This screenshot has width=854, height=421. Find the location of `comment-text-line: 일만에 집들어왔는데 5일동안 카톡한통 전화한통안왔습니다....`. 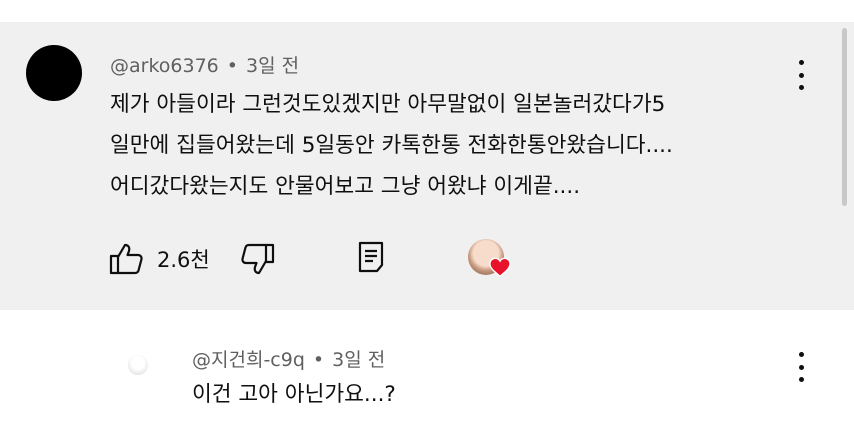

comment-text-line: 일만에 집들어왔는데 5일동안 카톡한통 전화한통안왔습니다.... is located at coordinates (391, 145).